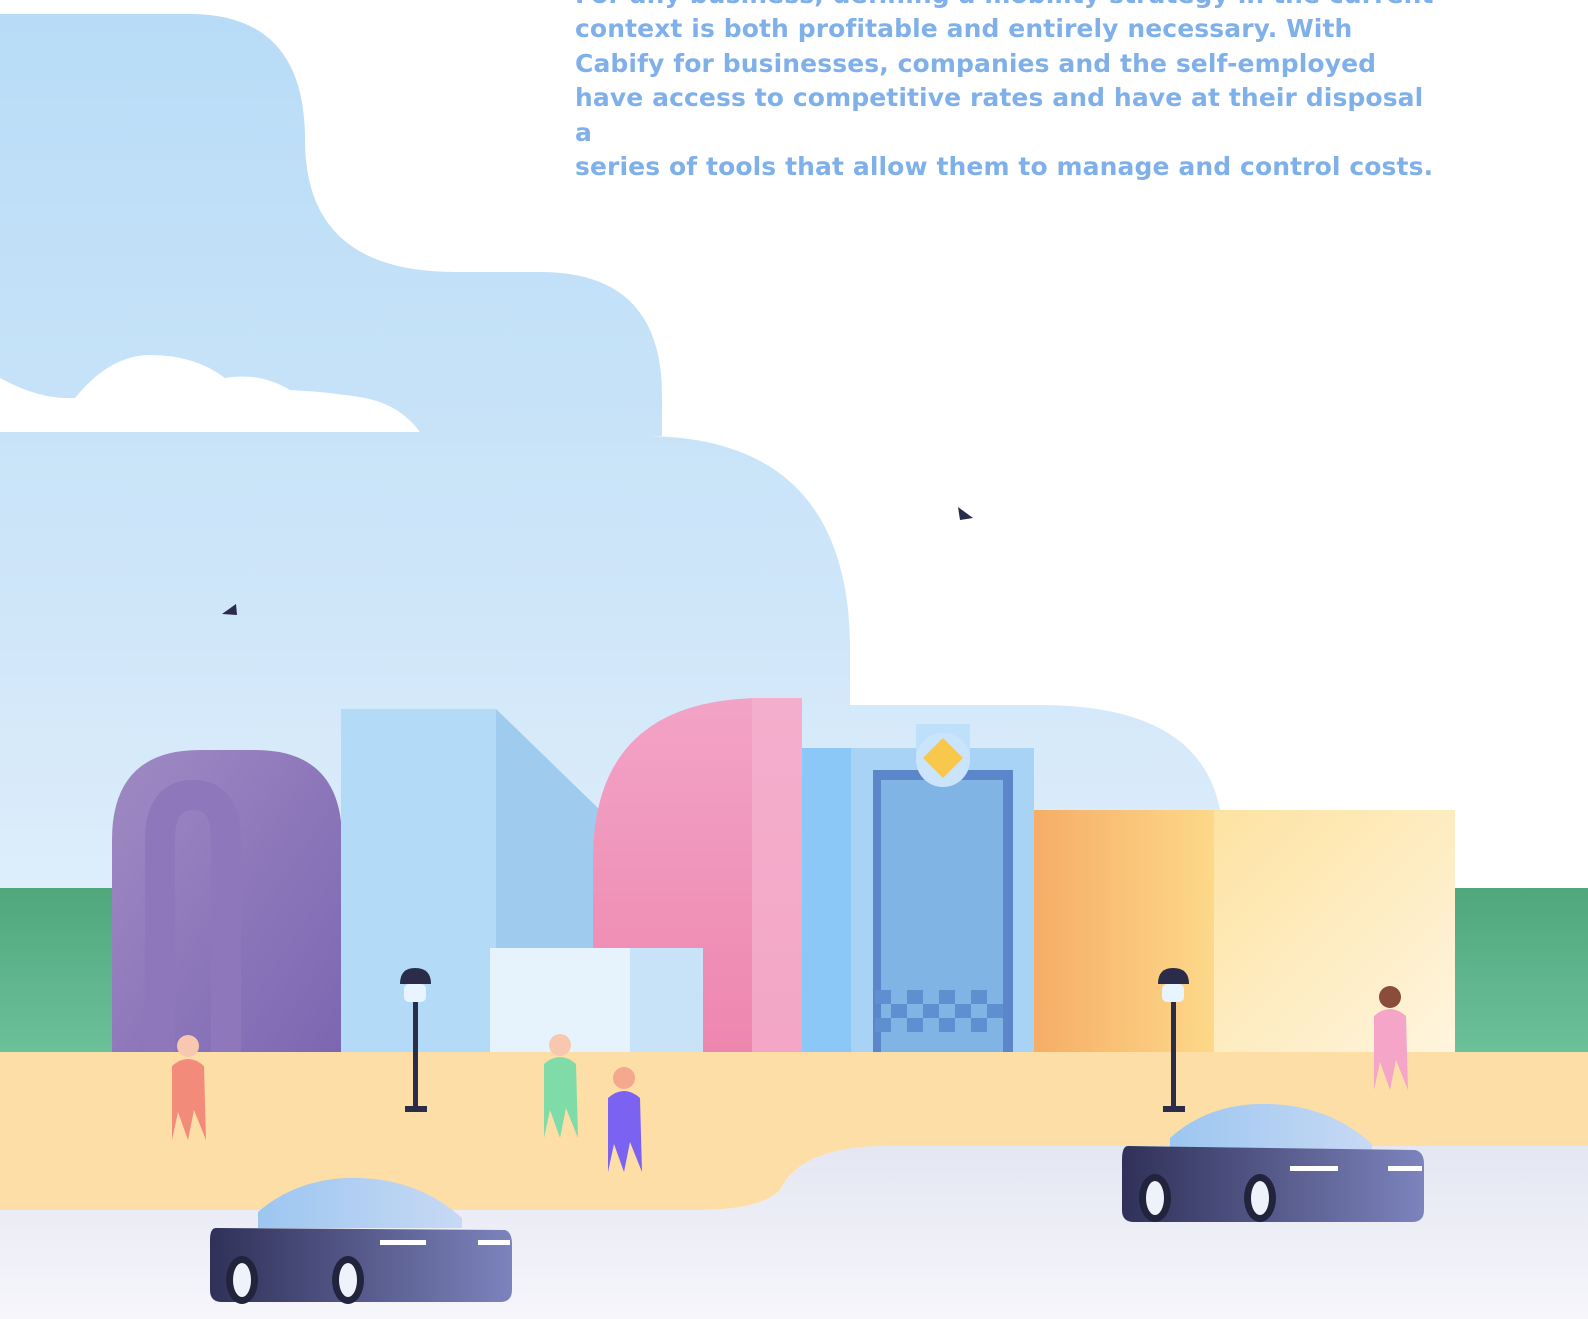 Image resolution: width=1588 pixels, height=1319 pixels. I want to click on yellow-building, so click(1334, 932).